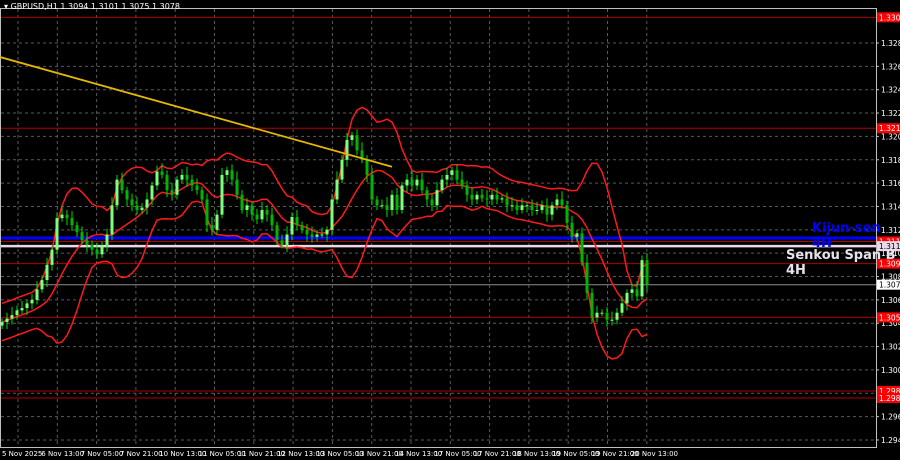  Describe the element at coordinates (890, 113) in the screenshot. I see `price-tick-label: 1.3225` at that location.